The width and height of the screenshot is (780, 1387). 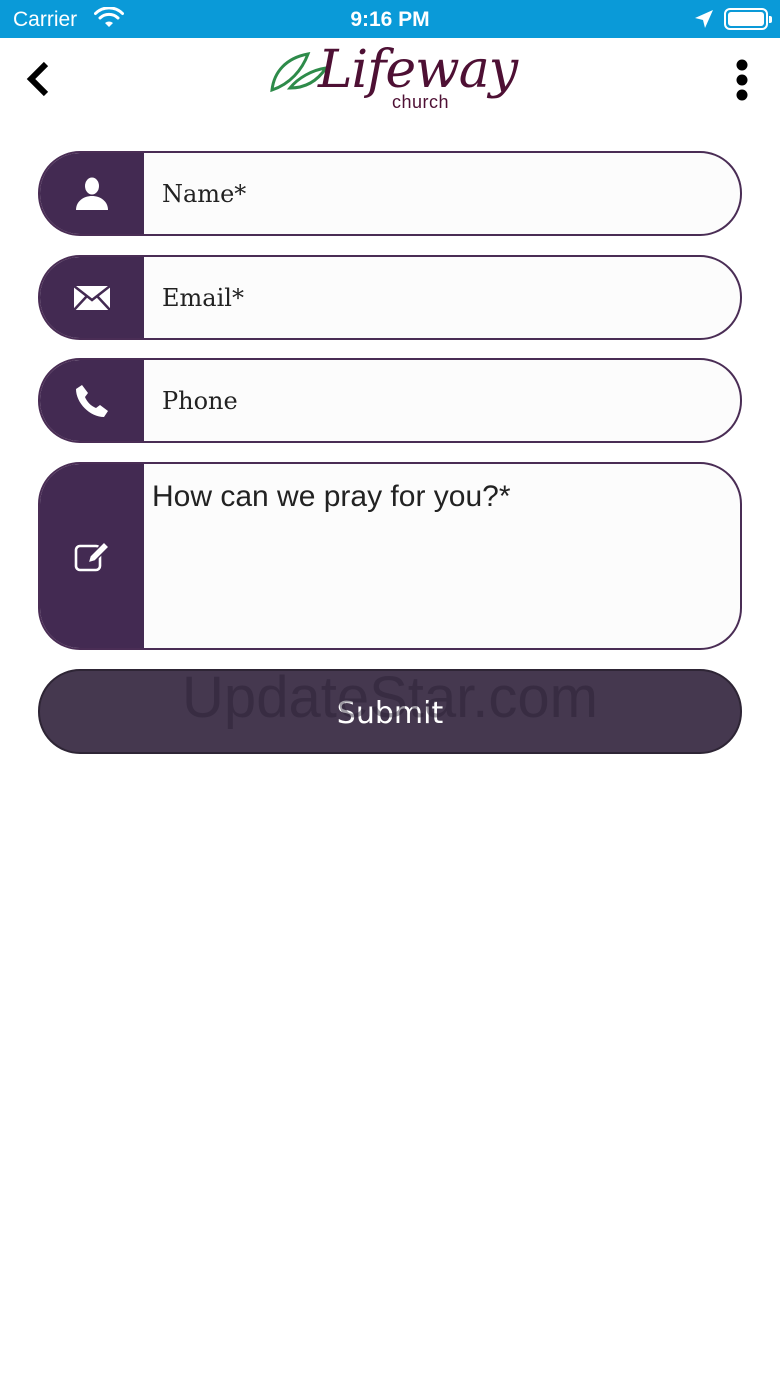 What do you see at coordinates (390, 711) in the screenshot?
I see `submit-button: Submit` at bounding box center [390, 711].